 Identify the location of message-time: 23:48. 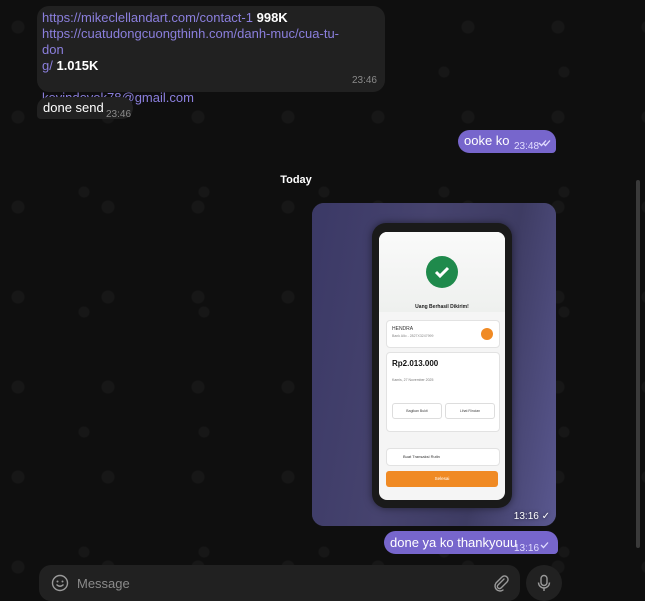
(527, 146).